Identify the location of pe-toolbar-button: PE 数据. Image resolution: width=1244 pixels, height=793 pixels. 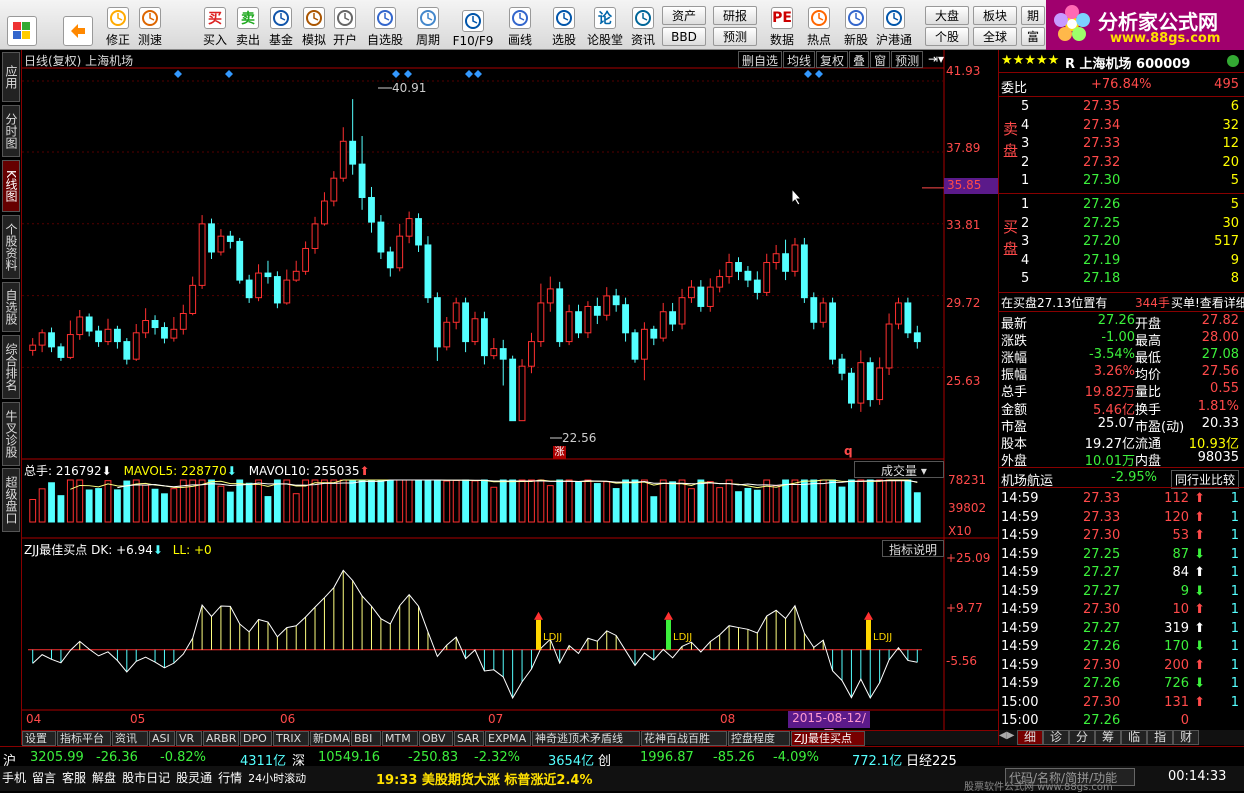
(782, 25).